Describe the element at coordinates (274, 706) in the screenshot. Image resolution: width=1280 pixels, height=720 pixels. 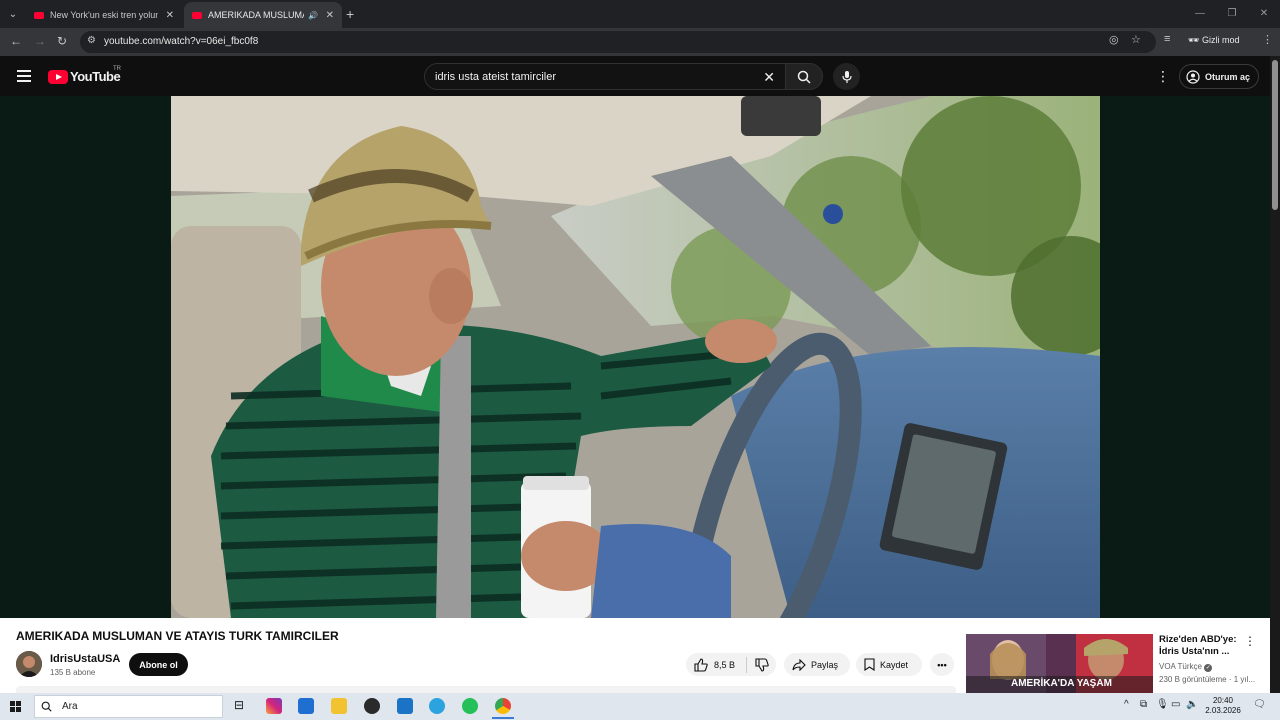
I see `instagram-icon` at that location.